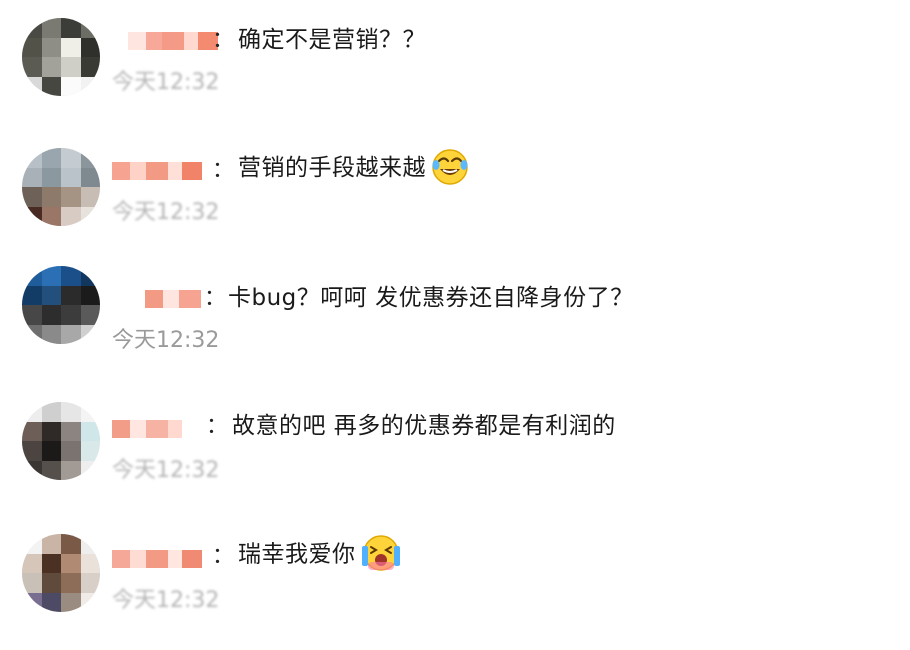 The image size is (910, 650). Describe the element at coordinates (166, 340) in the screenshot. I see `comment-time: 今天12:32` at that location.